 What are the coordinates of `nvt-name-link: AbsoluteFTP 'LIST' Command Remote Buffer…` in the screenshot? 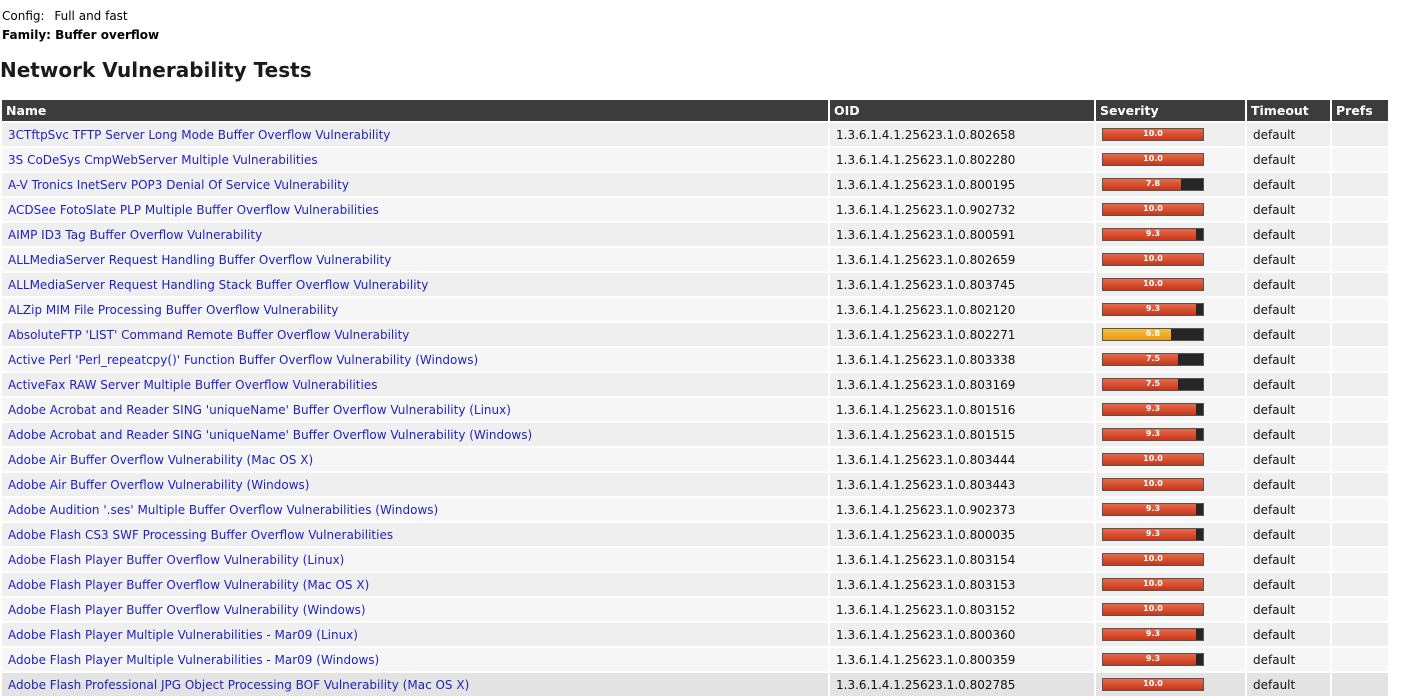 It's located at (208, 335).